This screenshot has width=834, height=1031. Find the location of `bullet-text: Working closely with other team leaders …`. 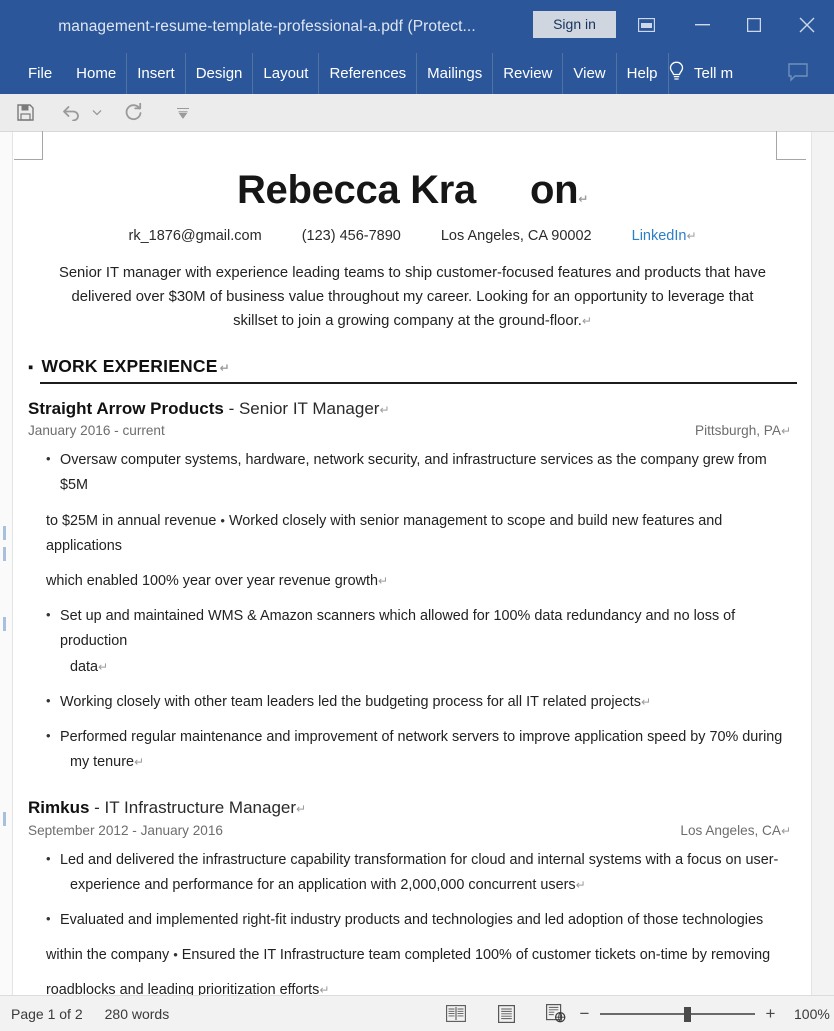

bullet-text: Working closely with other team leaders … is located at coordinates (350, 701).